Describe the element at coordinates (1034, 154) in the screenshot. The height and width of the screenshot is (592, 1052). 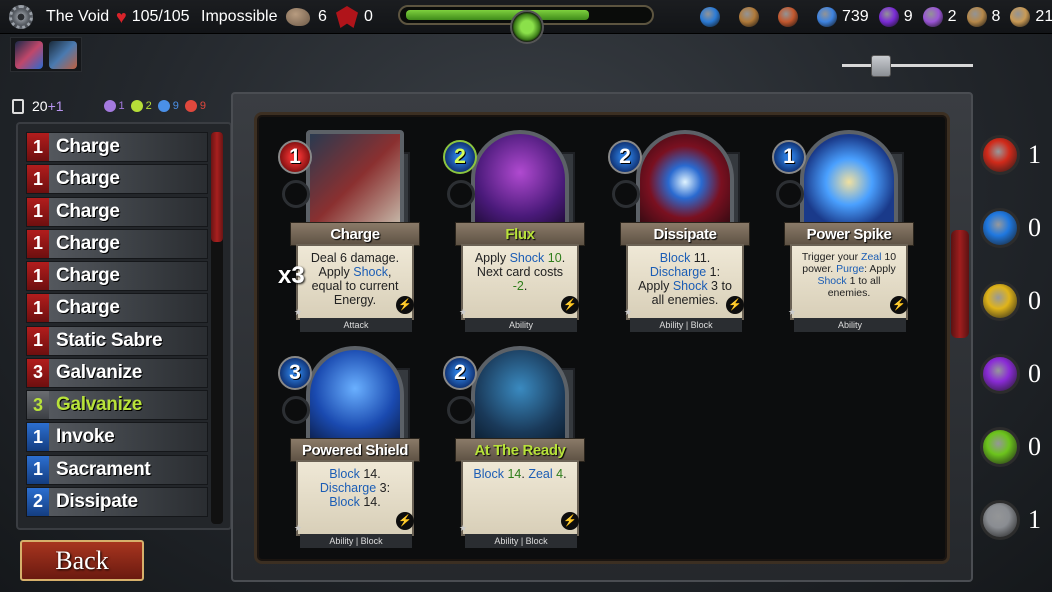
I see `energy-value: 1` at that location.